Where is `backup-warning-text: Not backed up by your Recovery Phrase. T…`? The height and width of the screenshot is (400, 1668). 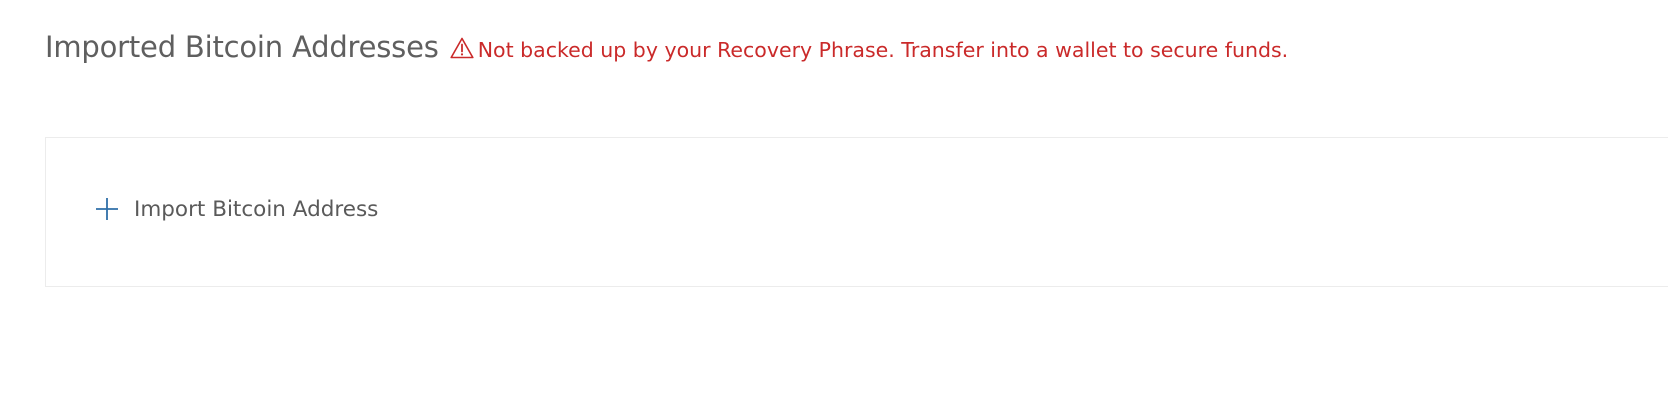 backup-warning-text: Not backed up by your Recovery Phrase. T… is located at coordinates (883, 50).